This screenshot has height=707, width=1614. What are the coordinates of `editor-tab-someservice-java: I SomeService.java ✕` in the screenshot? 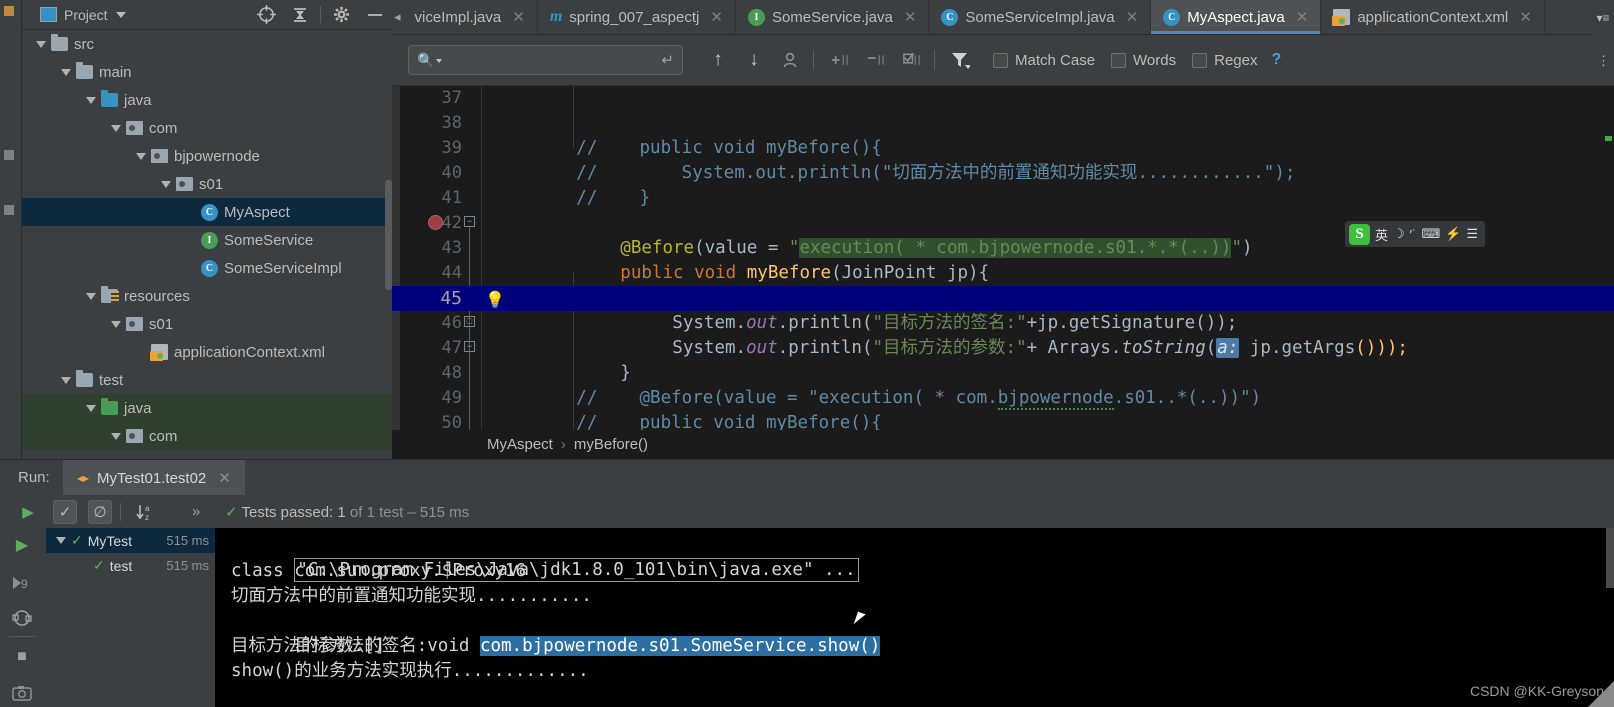 It's located at (833, 17).